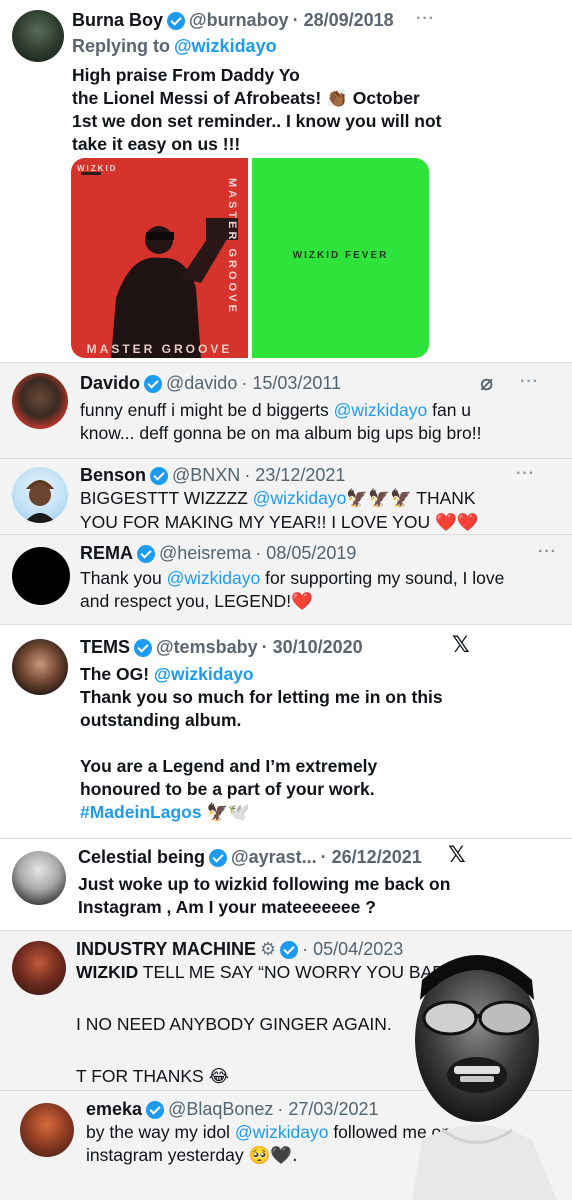  What do you see at coordinates (114, 1109) in the screenshot?
I see `author-name: emeka` at bounding box center [114, 1109].